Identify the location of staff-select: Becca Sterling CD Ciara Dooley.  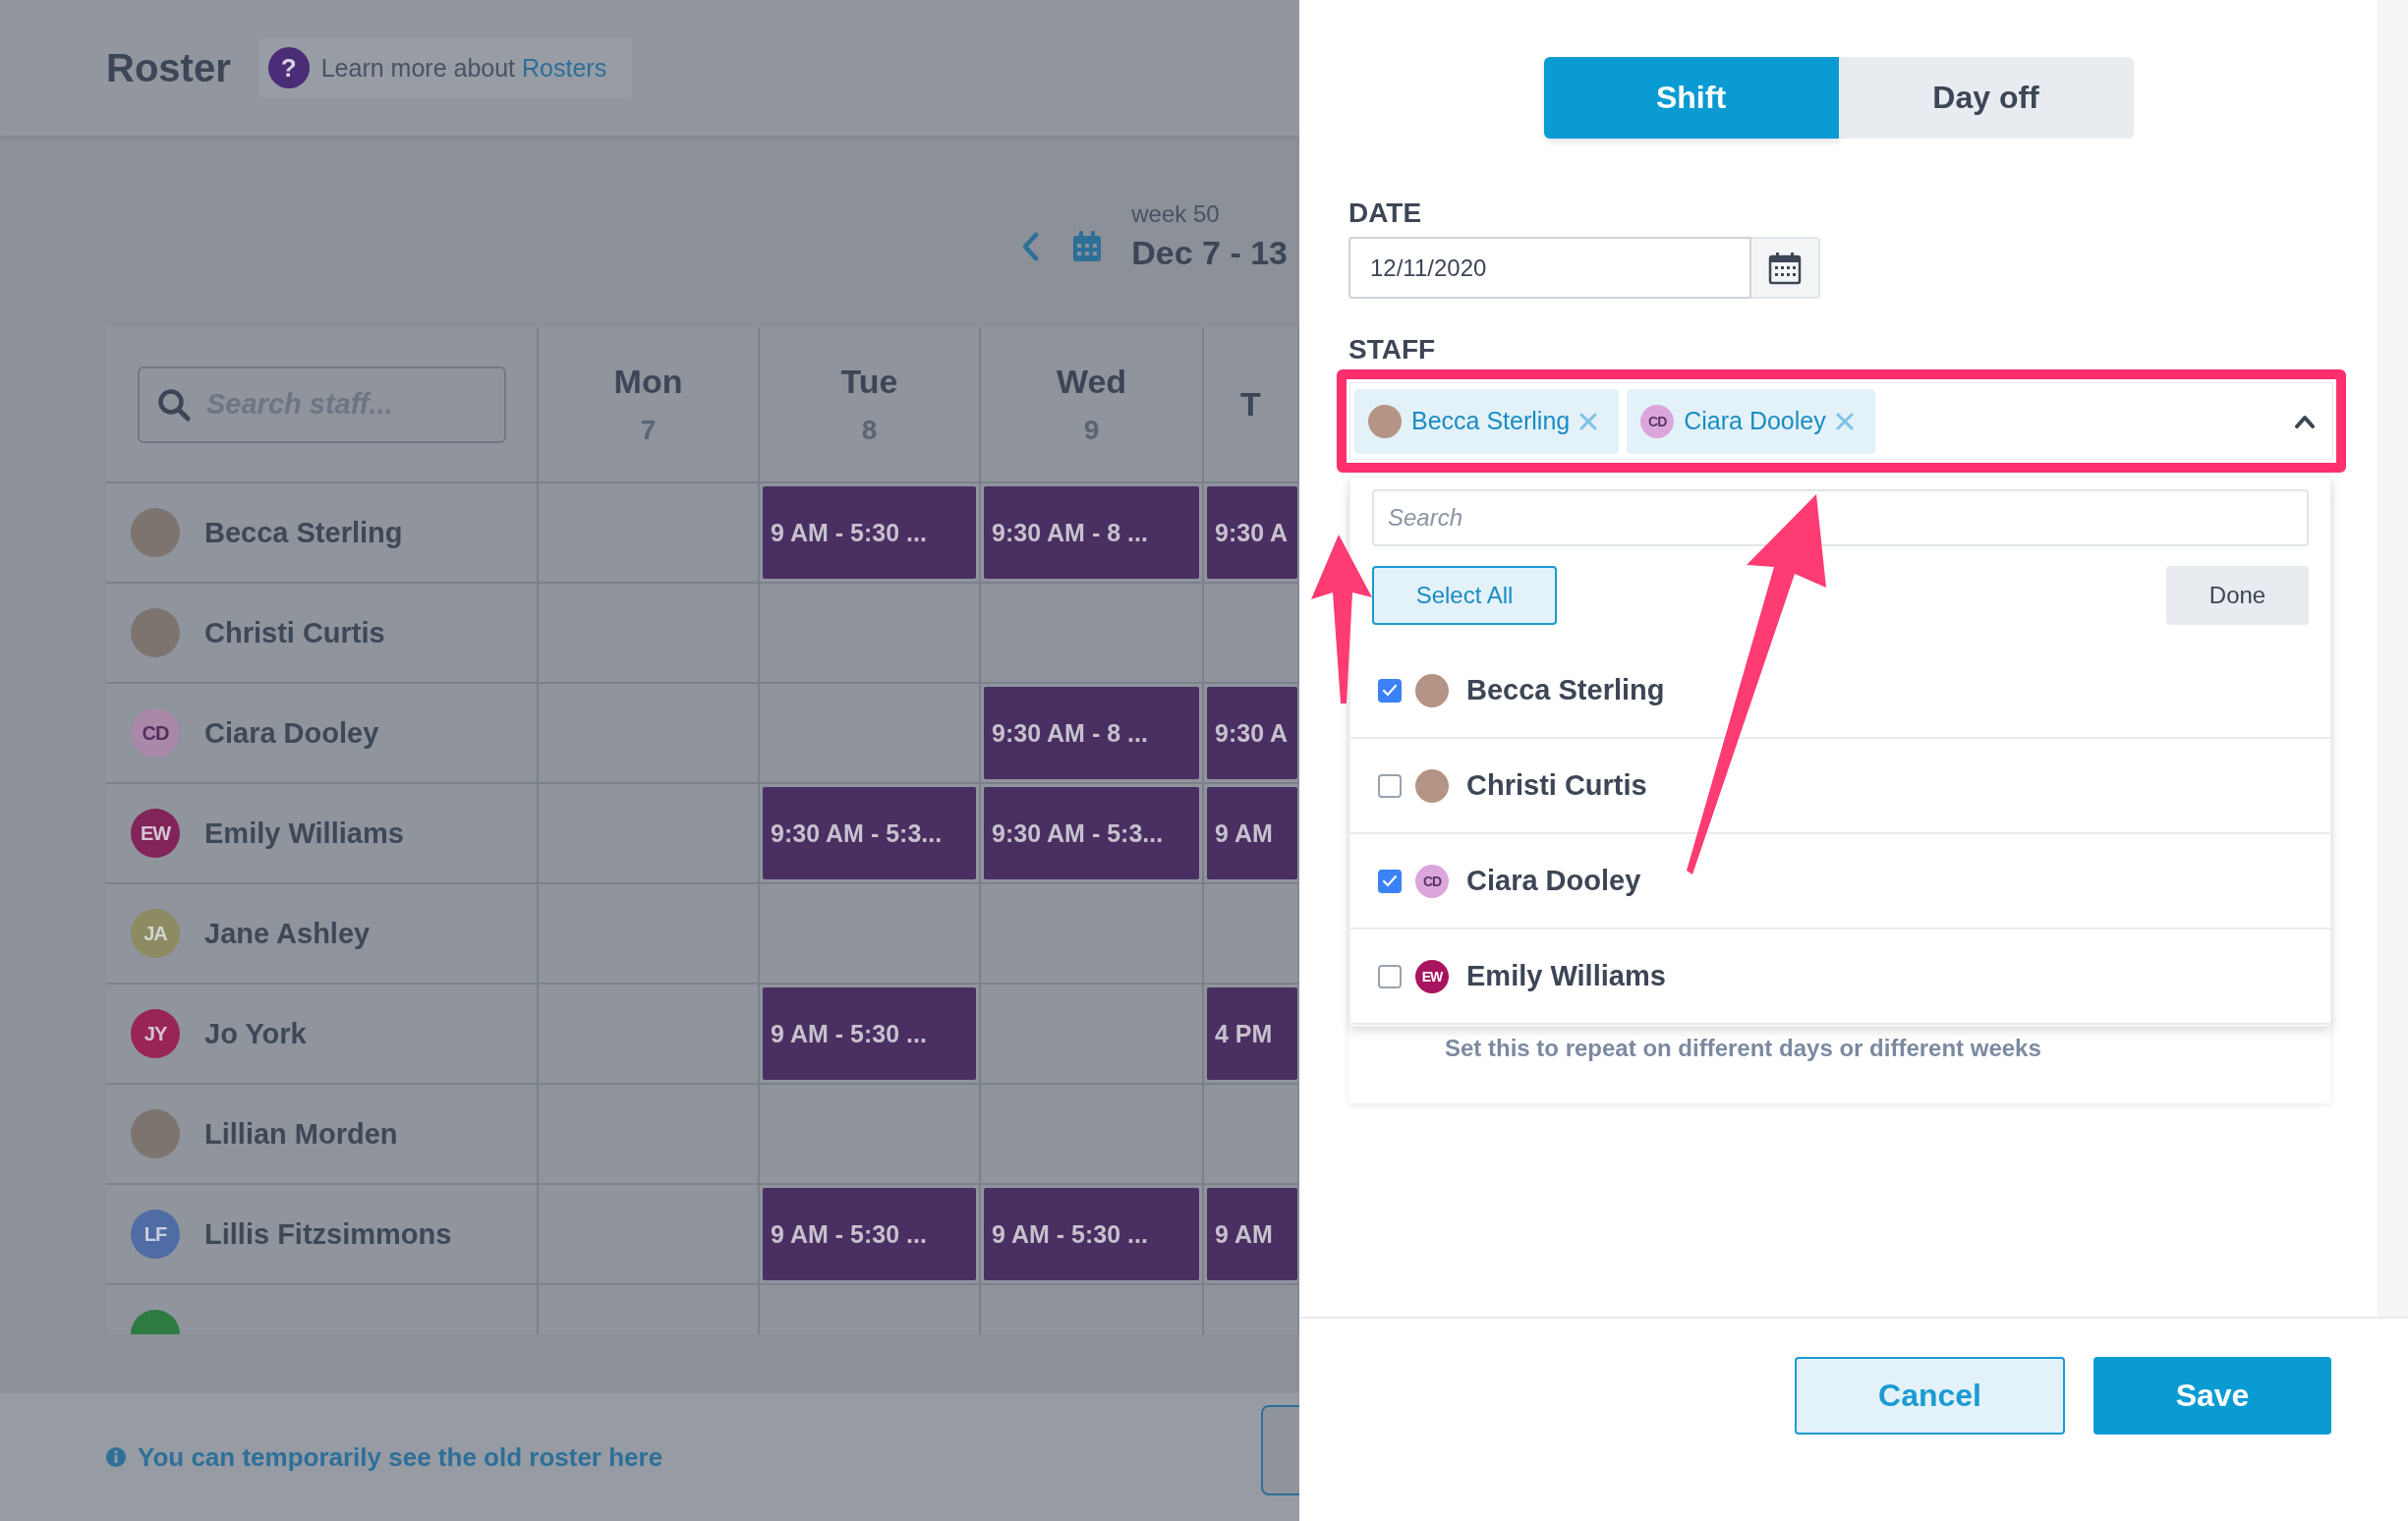
(1841, 421).